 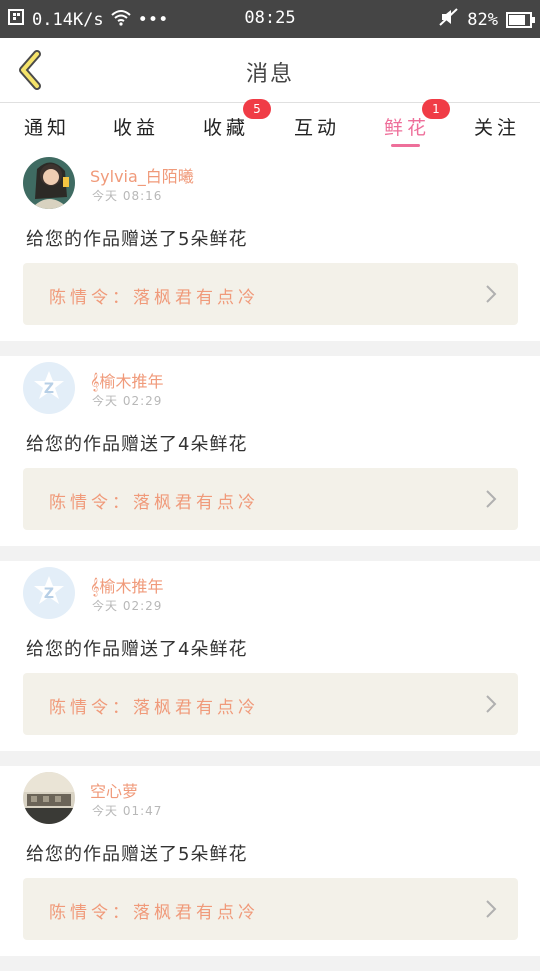 What do you see at coordinates (257, 109) in the screenshot?
I see `tab-badge: 5` at bounding box center [257, 109].